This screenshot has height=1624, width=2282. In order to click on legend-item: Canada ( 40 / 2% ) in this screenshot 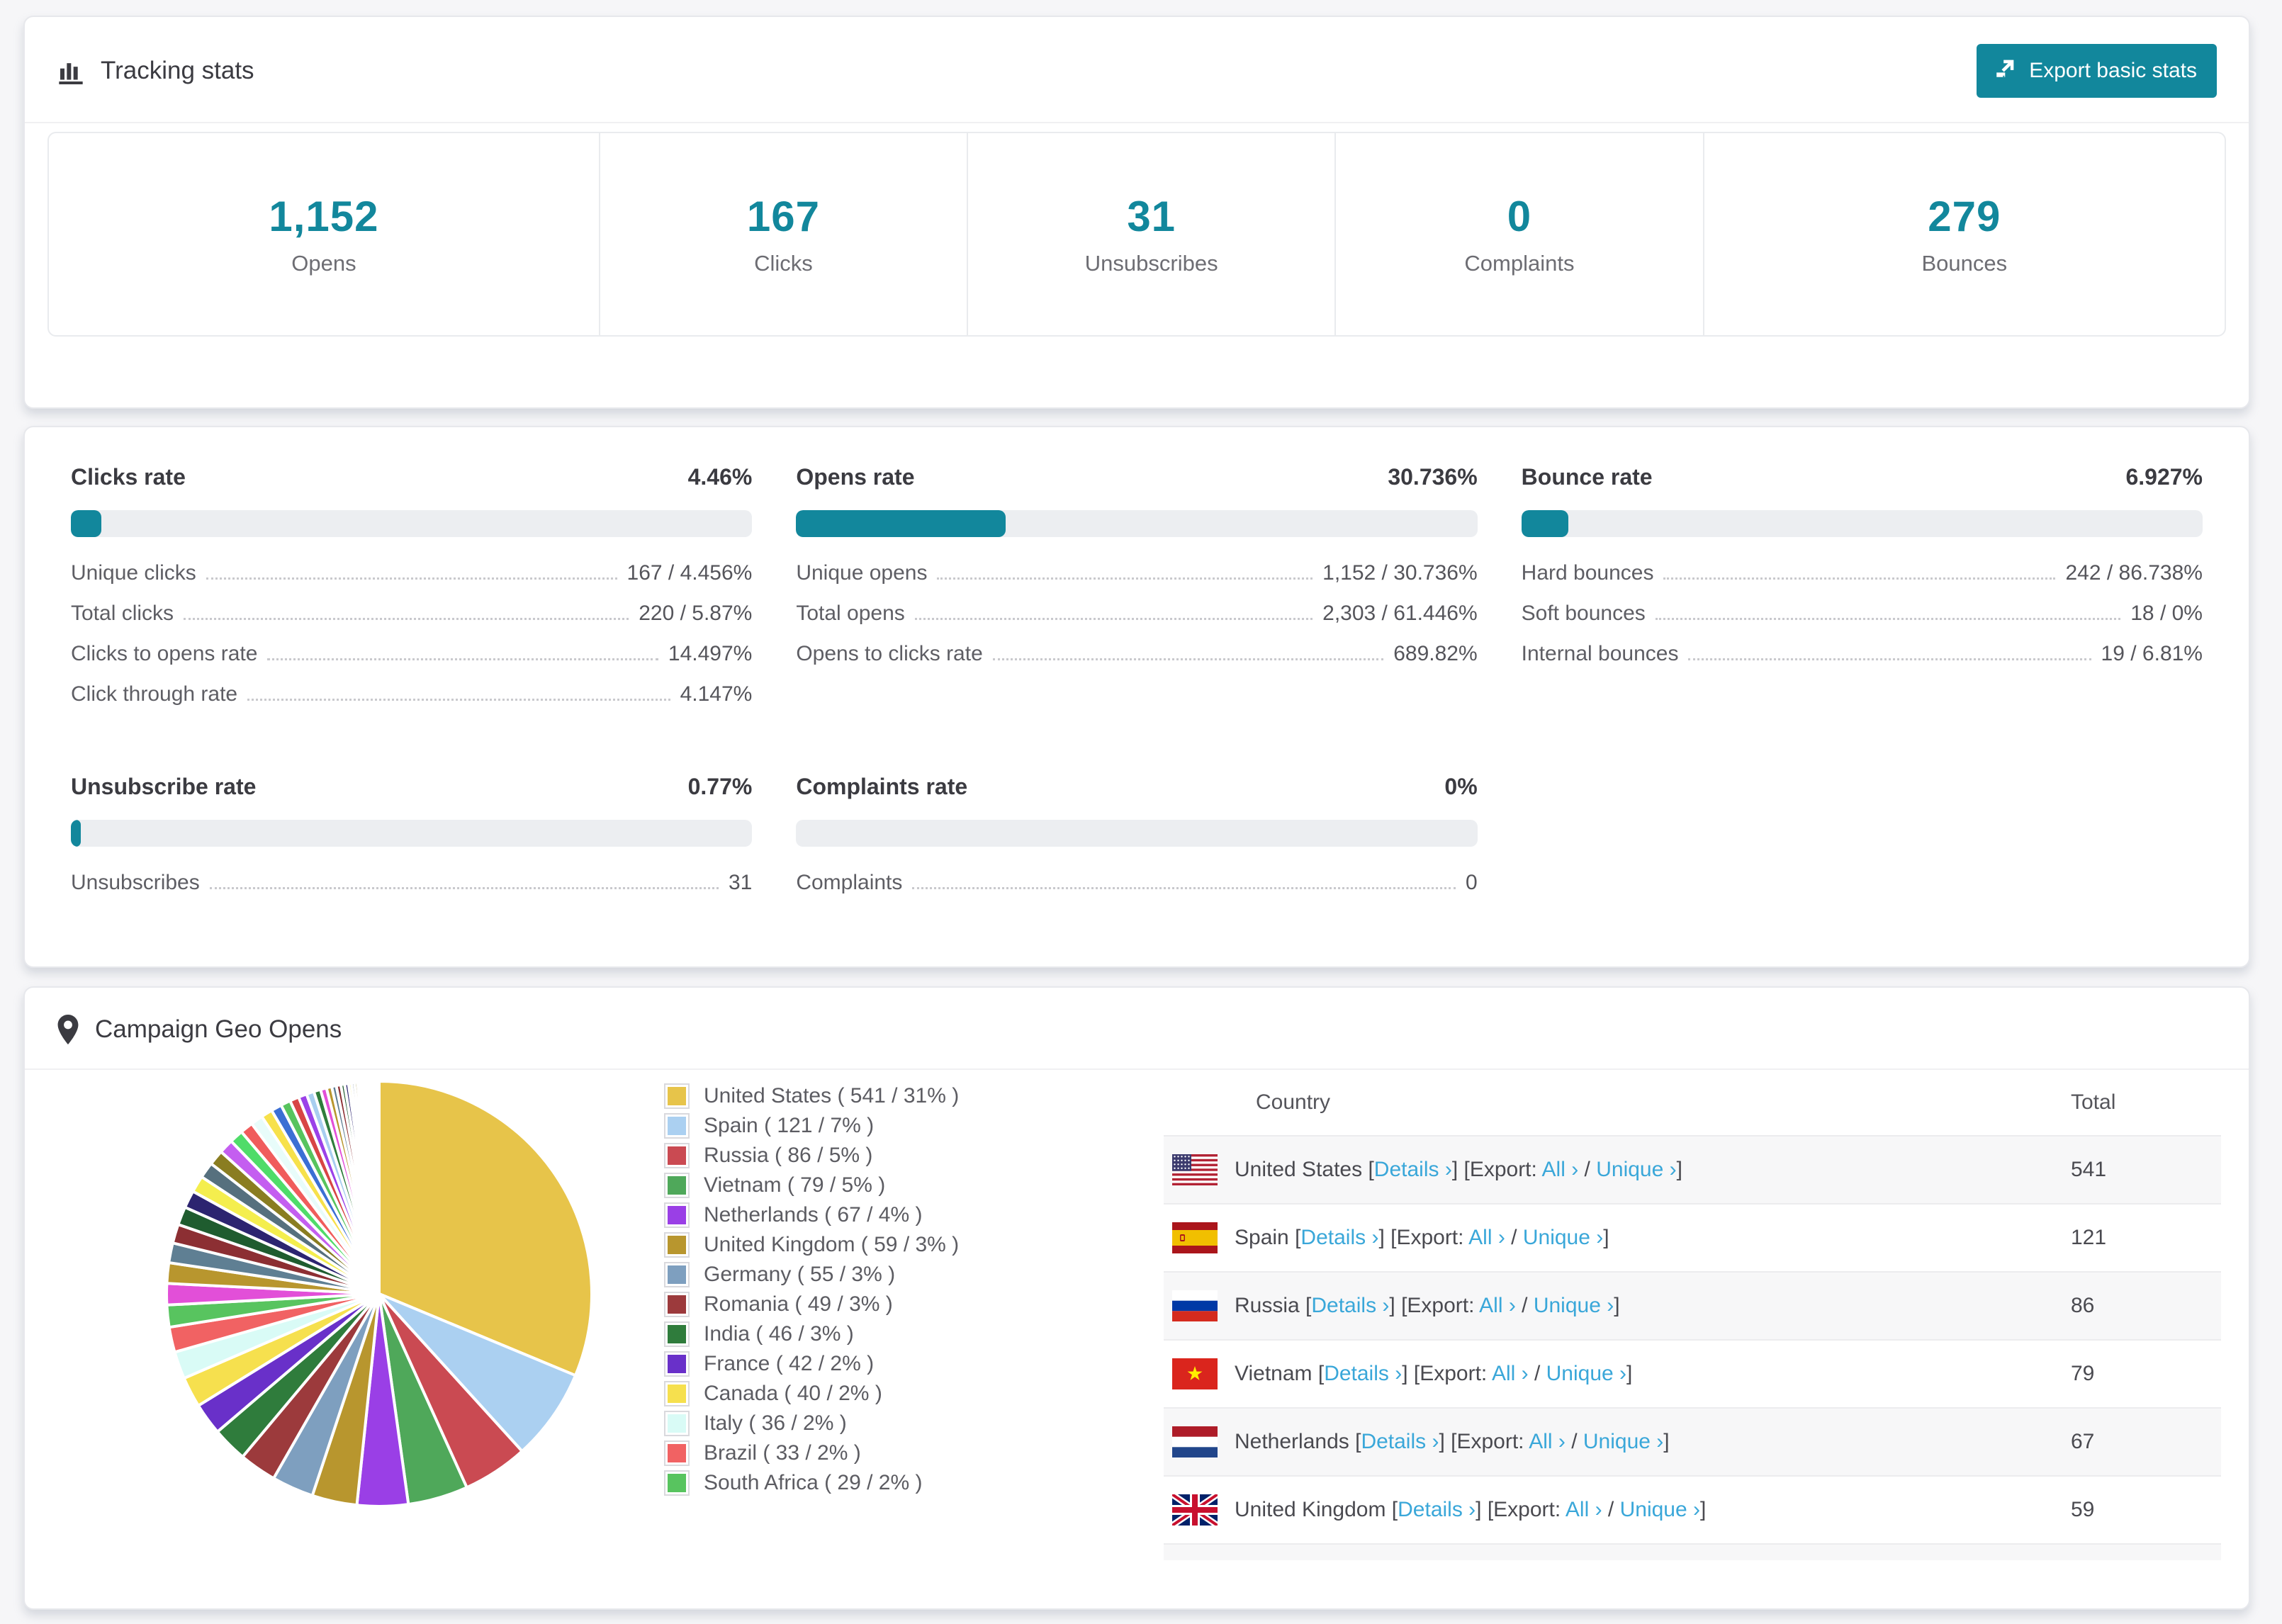, I will do `click(811, 1394)`.